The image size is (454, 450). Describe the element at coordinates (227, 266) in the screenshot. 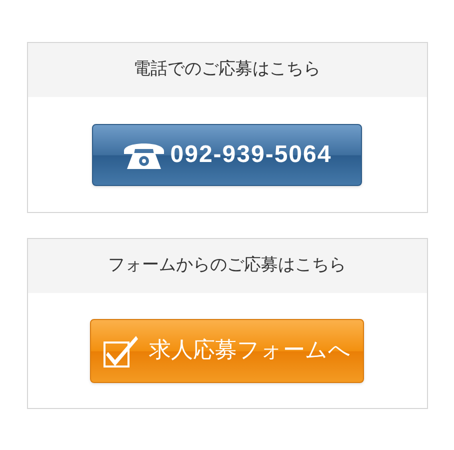

I see `card-heading: フォームからのご応募はこちら` at that location.